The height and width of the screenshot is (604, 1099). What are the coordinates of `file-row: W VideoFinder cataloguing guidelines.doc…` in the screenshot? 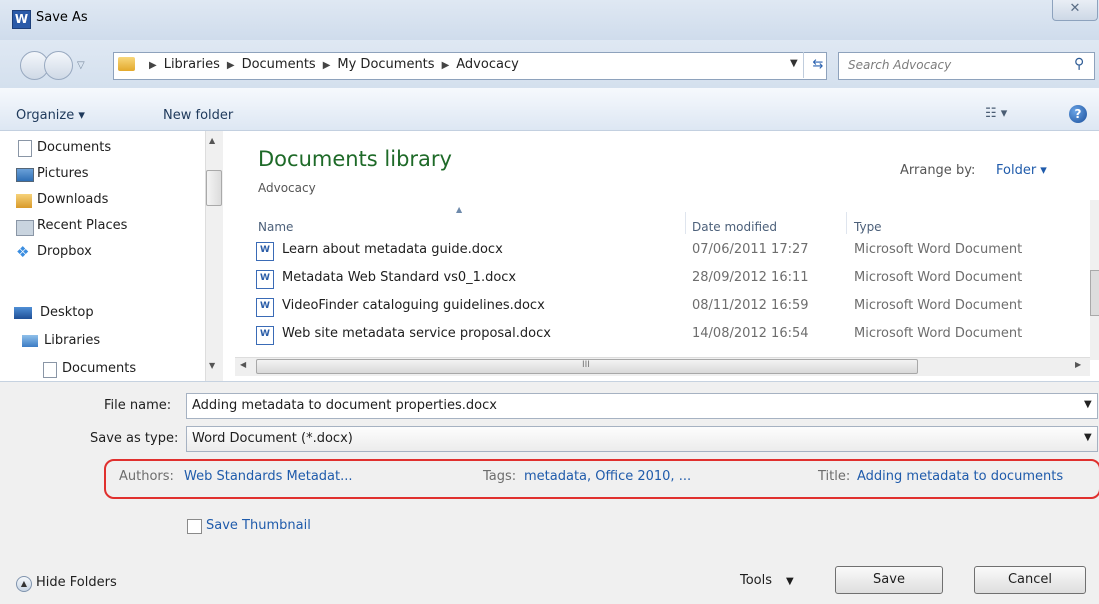 It's located at (672, 307).